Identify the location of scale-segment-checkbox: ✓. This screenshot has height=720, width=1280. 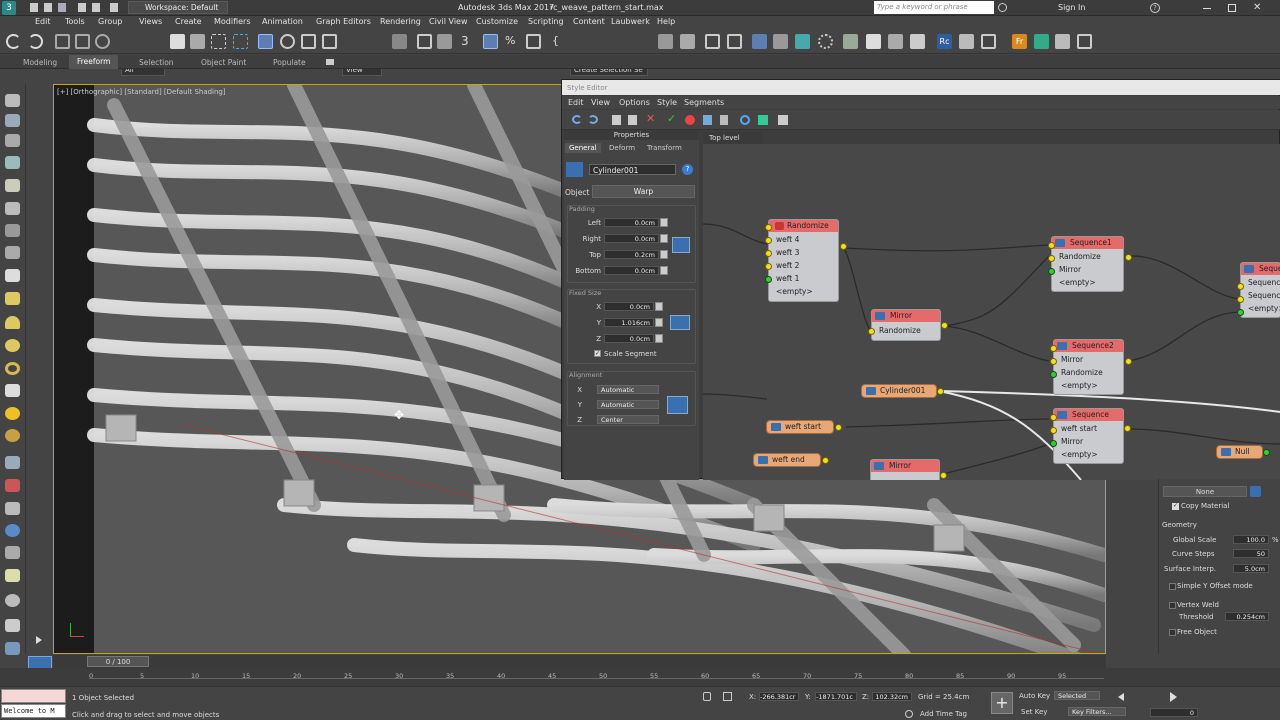
(597, 353).